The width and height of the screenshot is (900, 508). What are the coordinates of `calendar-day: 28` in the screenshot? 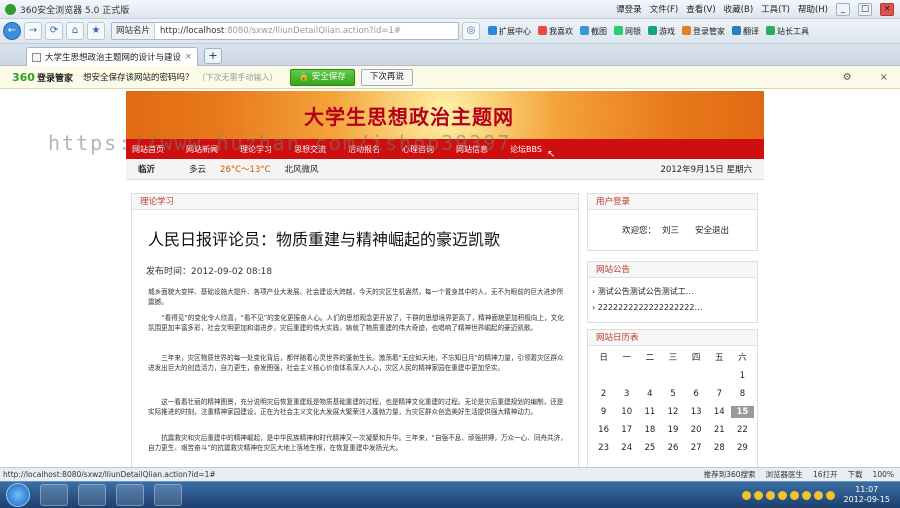 It's located at (719, 448).